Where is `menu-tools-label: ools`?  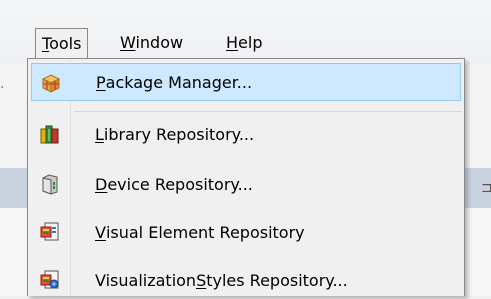
menu-tools-label: ools is located at coordinates (65, 43).